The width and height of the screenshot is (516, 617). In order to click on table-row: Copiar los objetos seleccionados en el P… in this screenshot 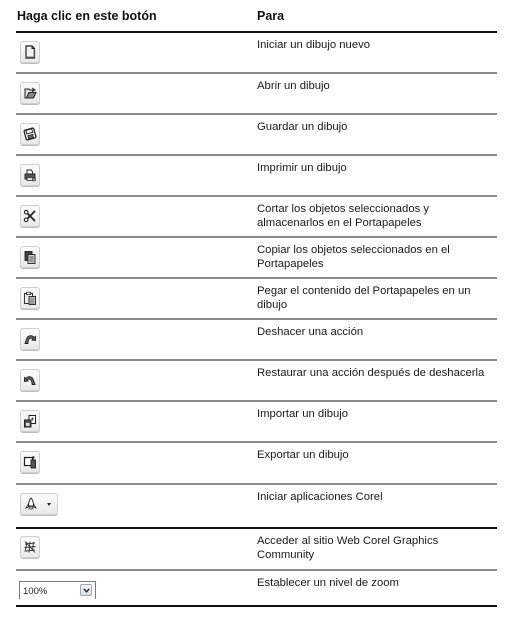, I will do `click(256, 258)`.